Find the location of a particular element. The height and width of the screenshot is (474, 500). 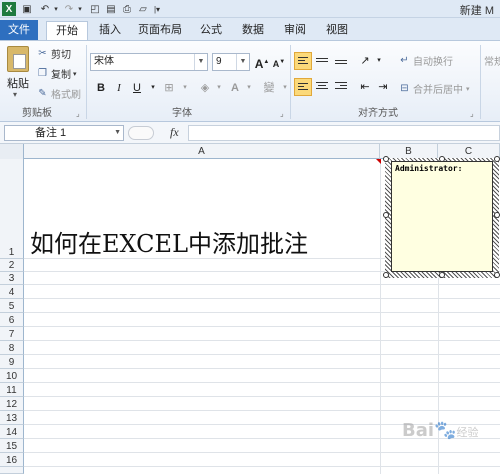

cell-a1: 如何在EXCEL中添加批注 is located at coordinates (169, 241).